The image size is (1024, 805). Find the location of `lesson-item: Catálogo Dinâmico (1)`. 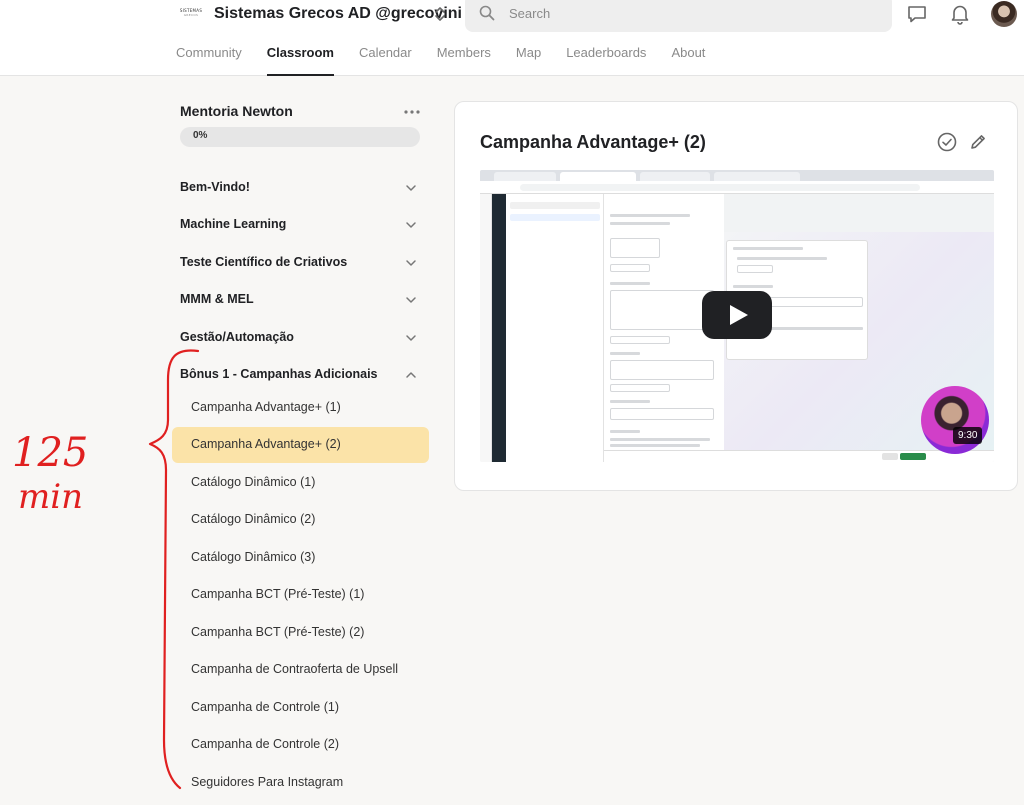

lesson-item: Catálogo Dinâmico (1) is located at coordinates (300, 483).